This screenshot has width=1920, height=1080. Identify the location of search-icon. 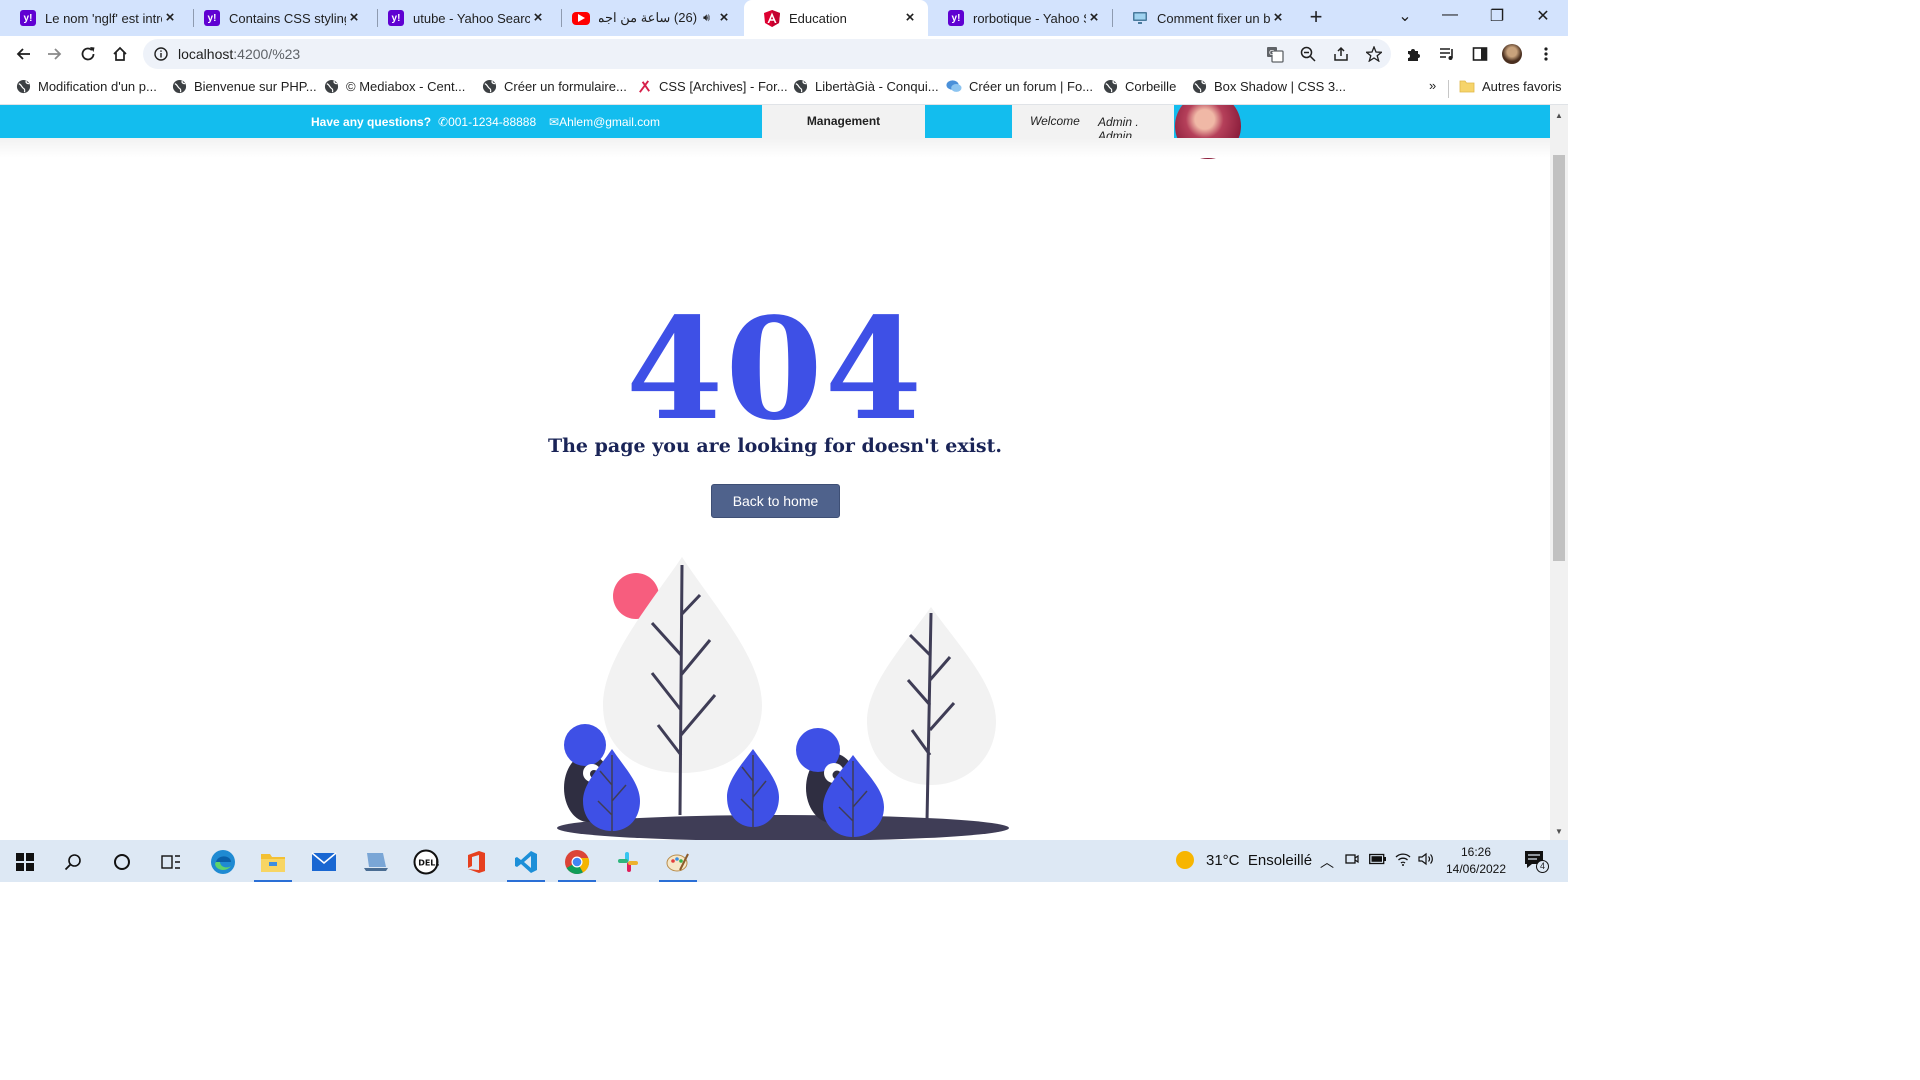
(73, 862).